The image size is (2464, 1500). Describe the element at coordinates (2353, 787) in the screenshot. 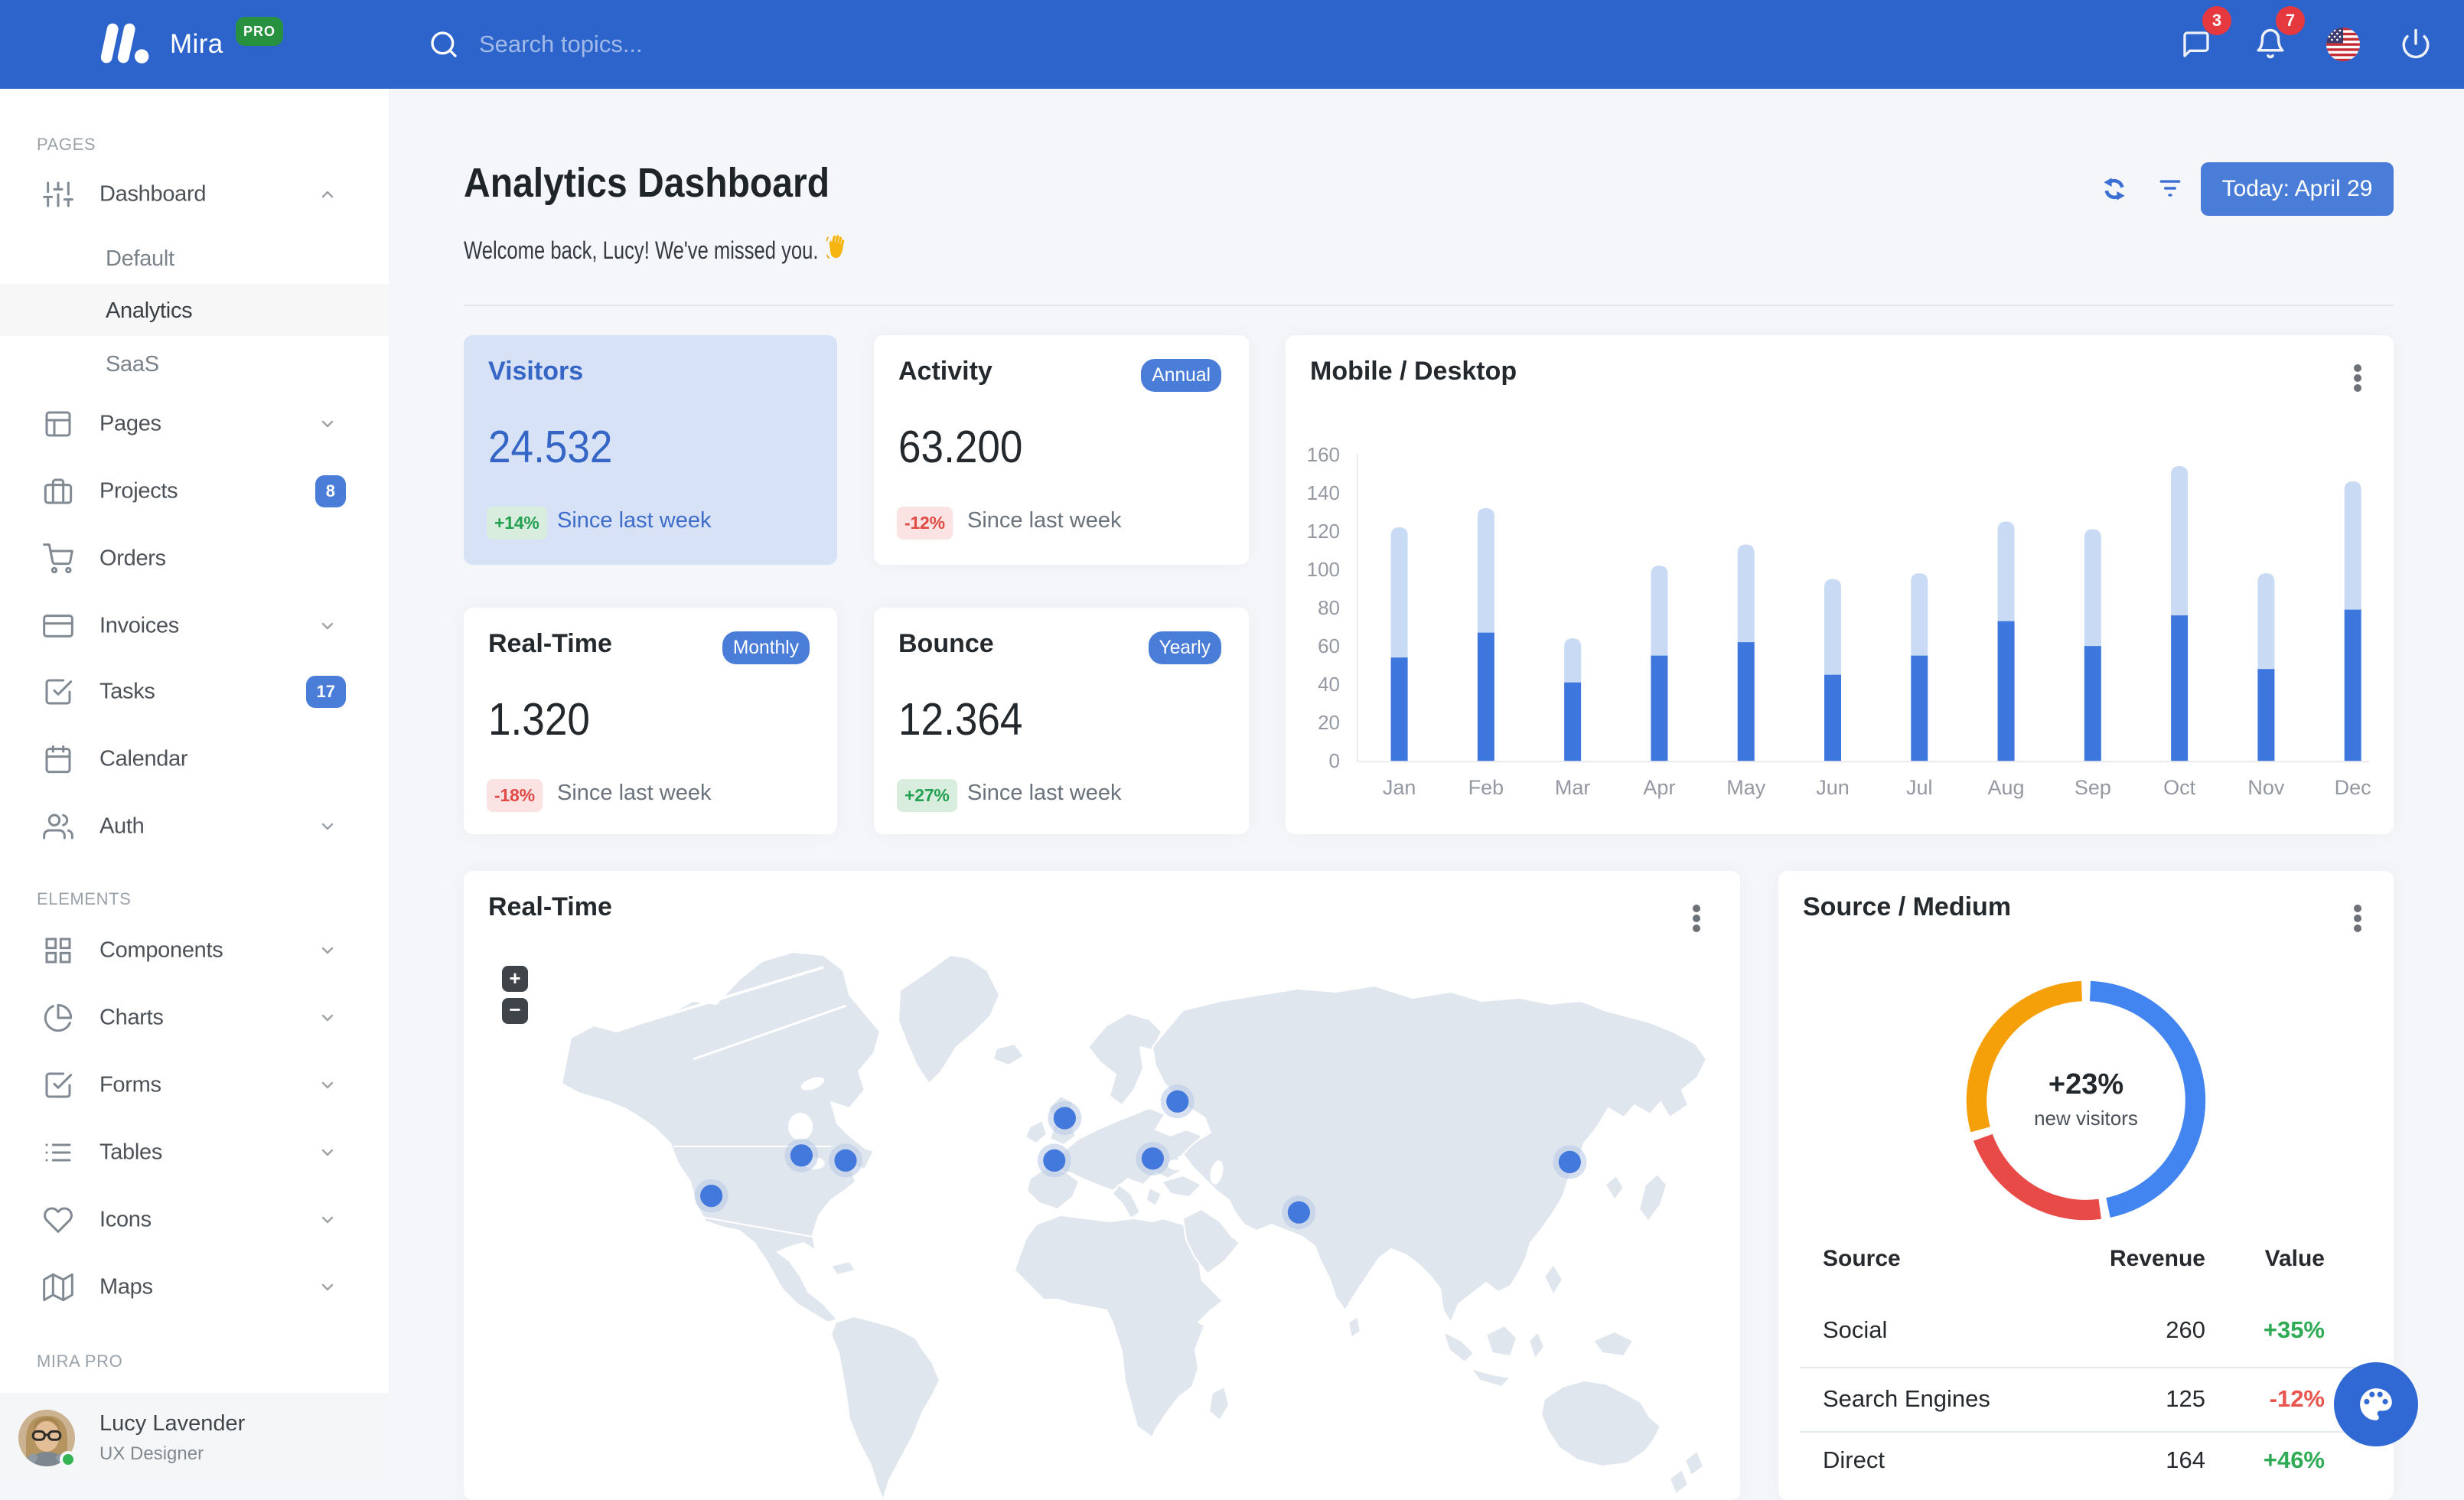

I see `svg-text: Dec` at that location.